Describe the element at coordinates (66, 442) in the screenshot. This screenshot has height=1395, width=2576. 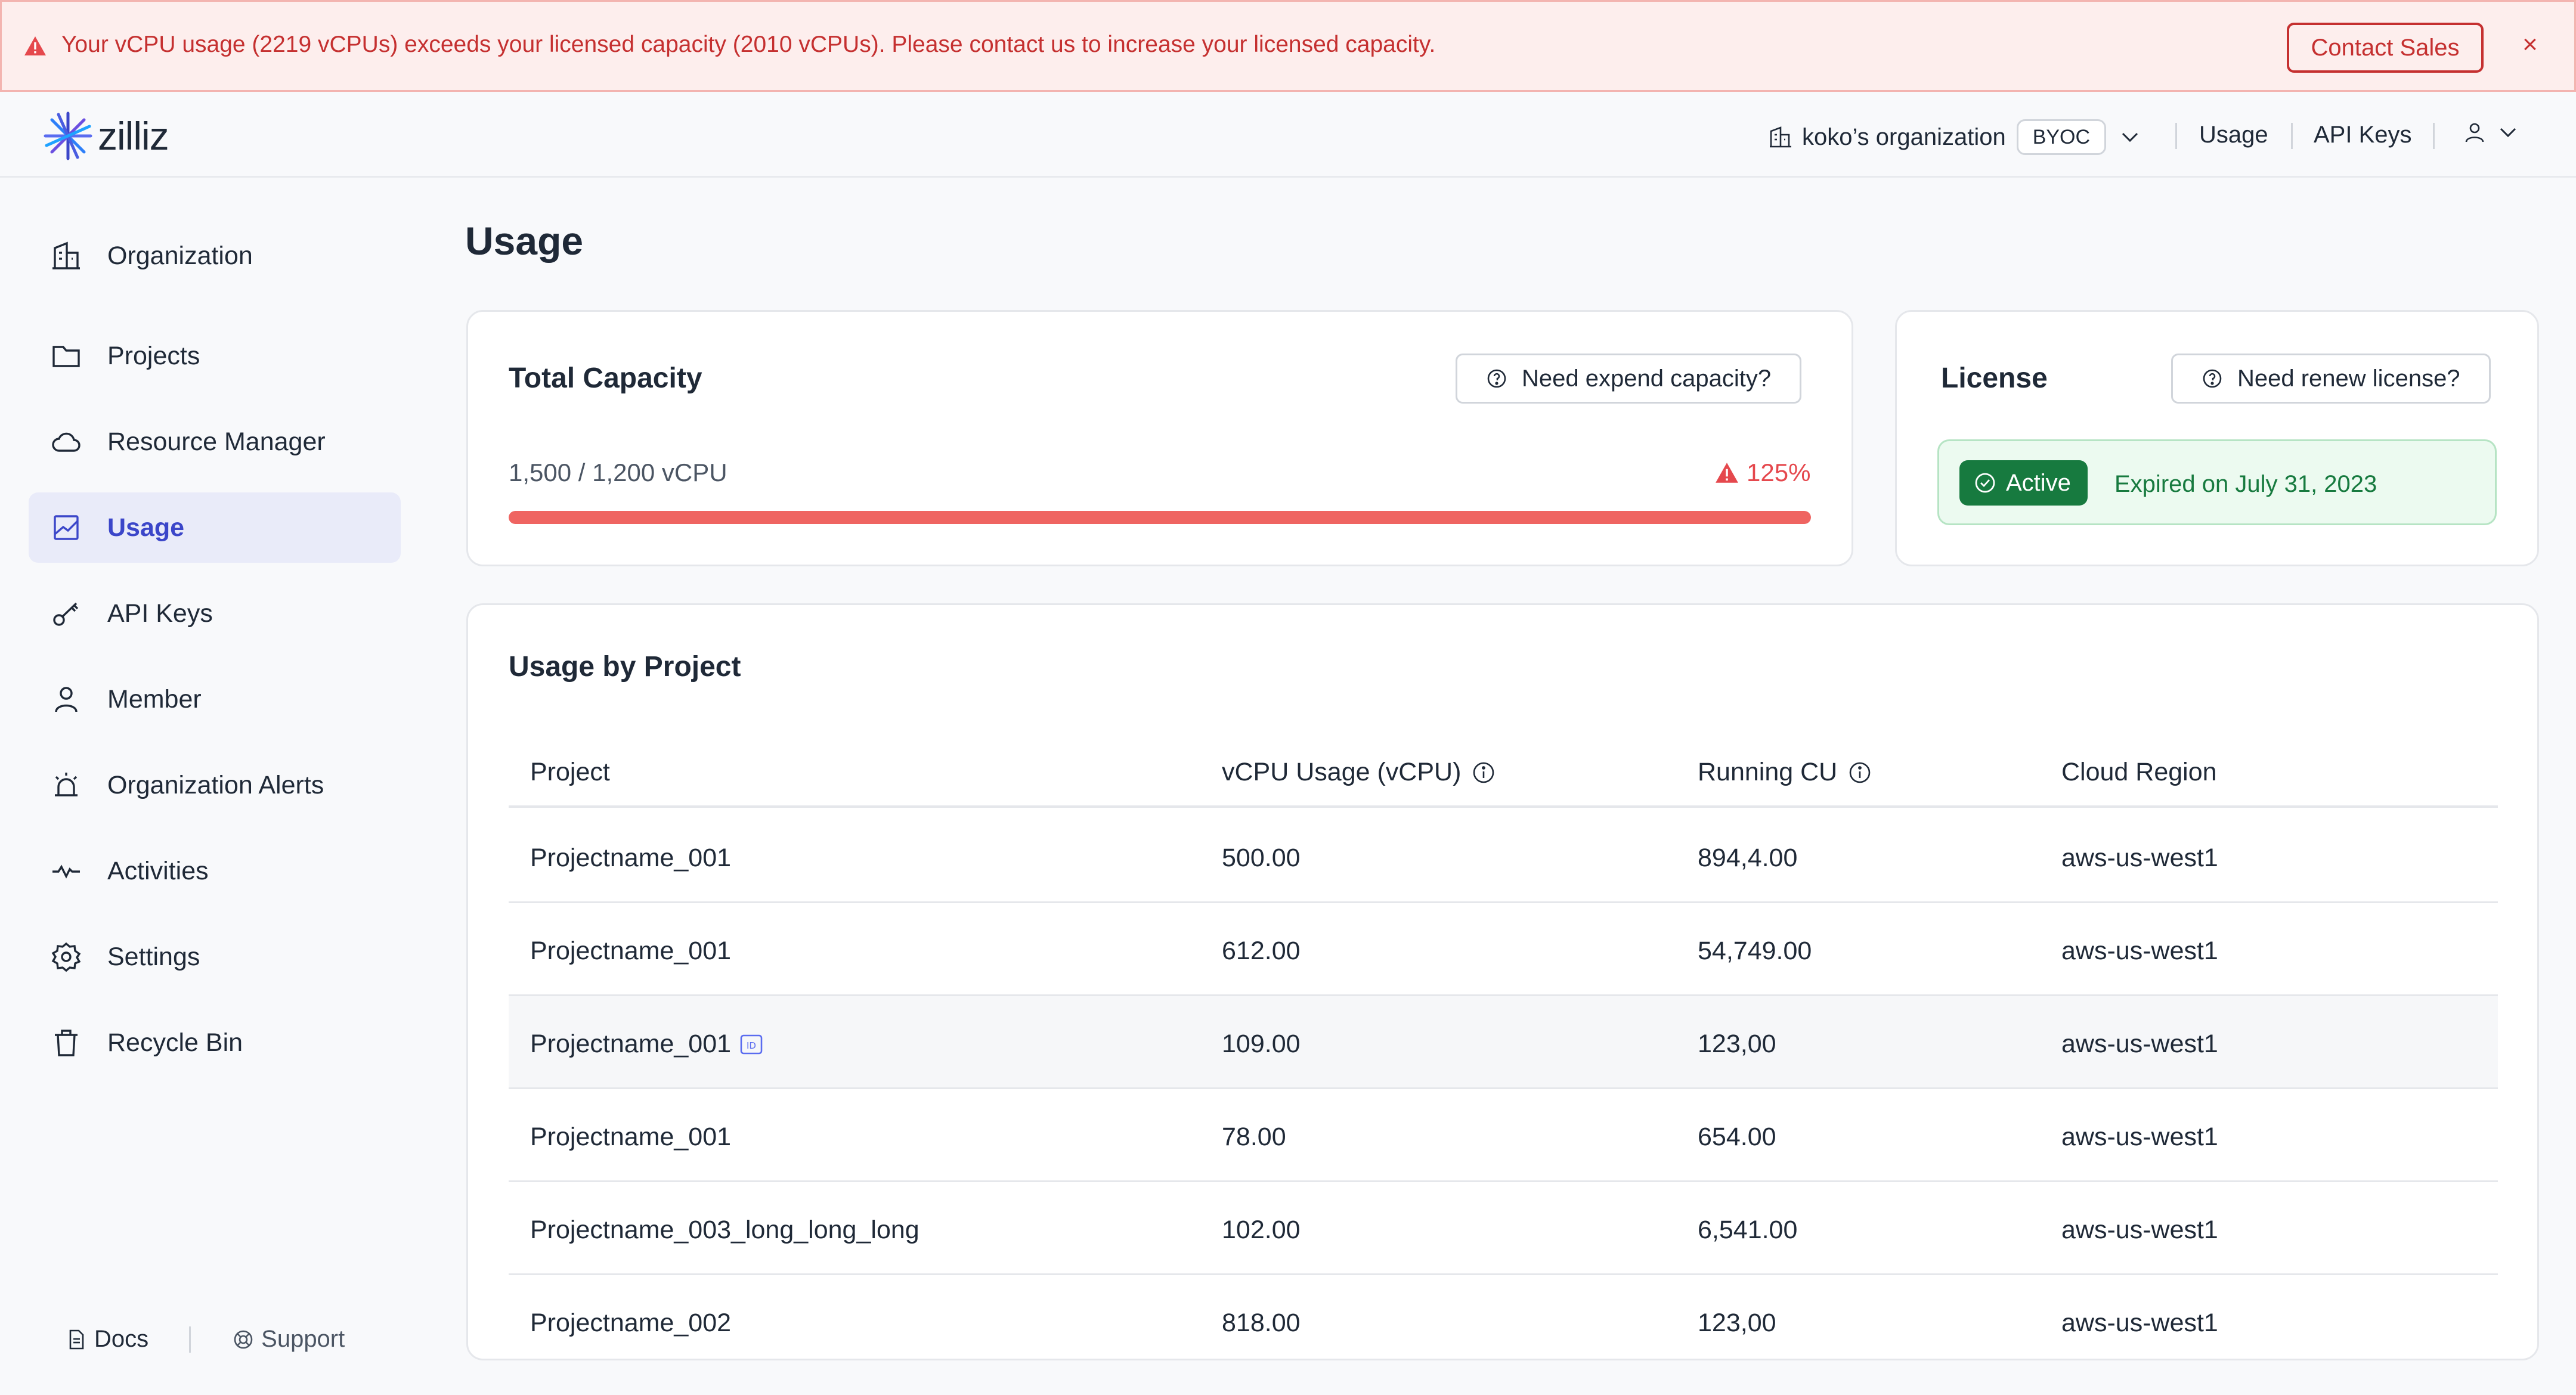
I see `cloud-icon` at that location.